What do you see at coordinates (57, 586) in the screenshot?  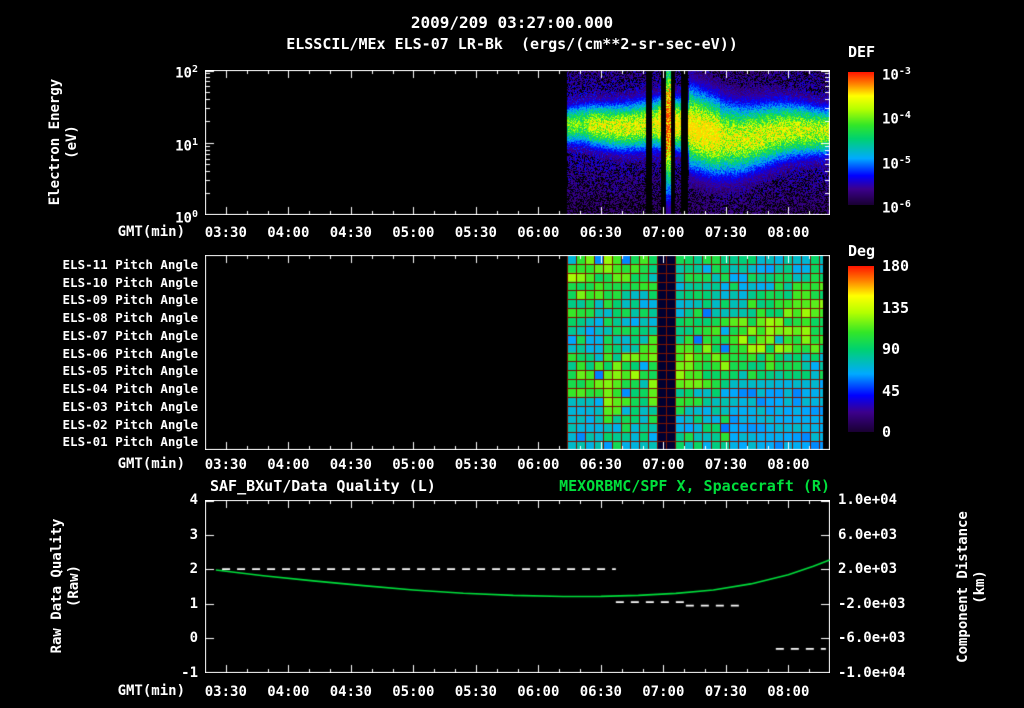 I see `left-y-axis-label-line1: Raw Data Quality` at bounding box center [57, 586].